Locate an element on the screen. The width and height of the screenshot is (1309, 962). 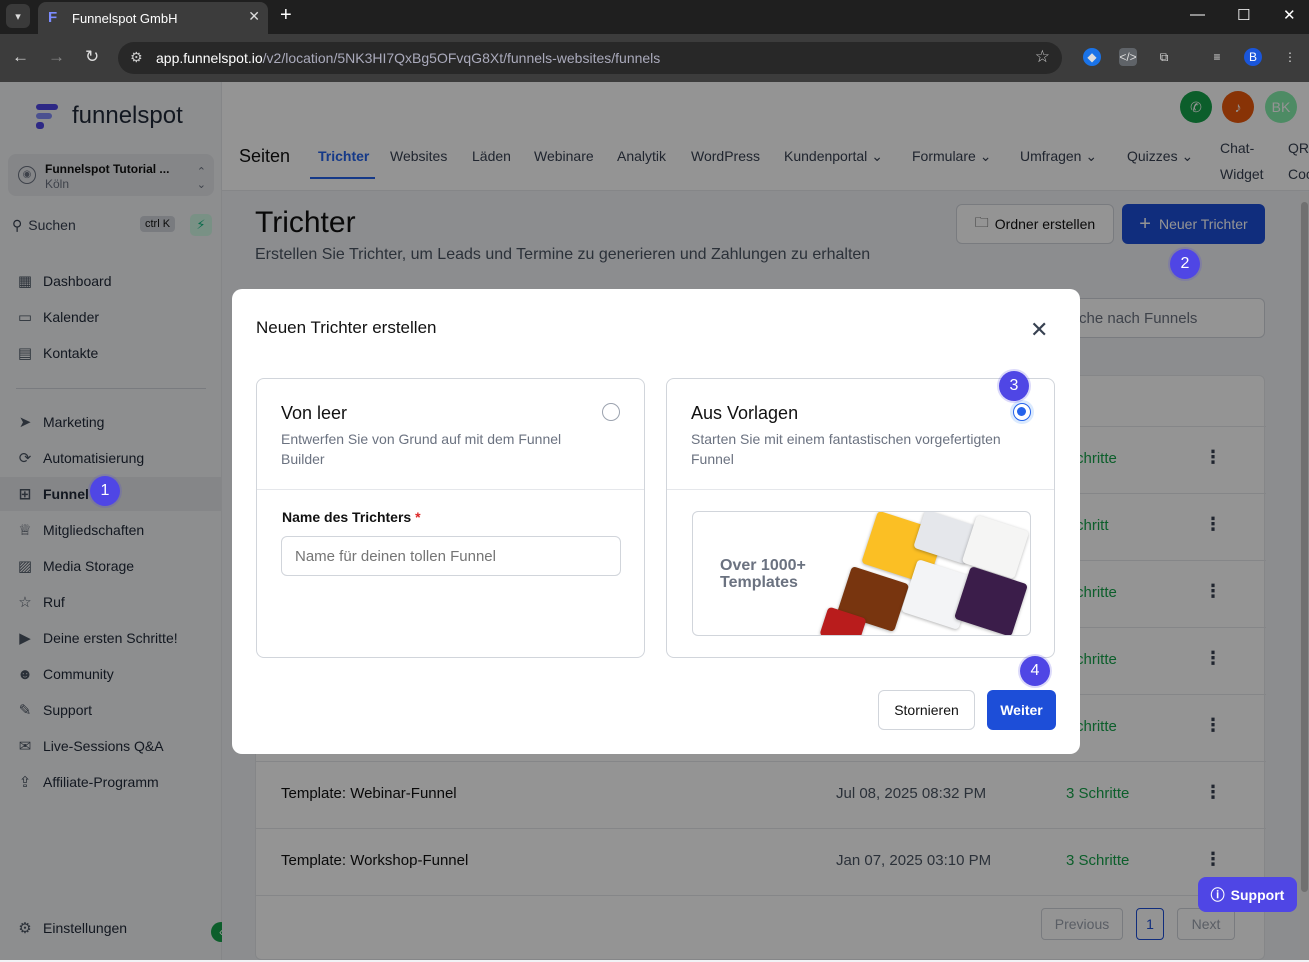
cancel-button: Stornieren is located at coordinates (926, 710).